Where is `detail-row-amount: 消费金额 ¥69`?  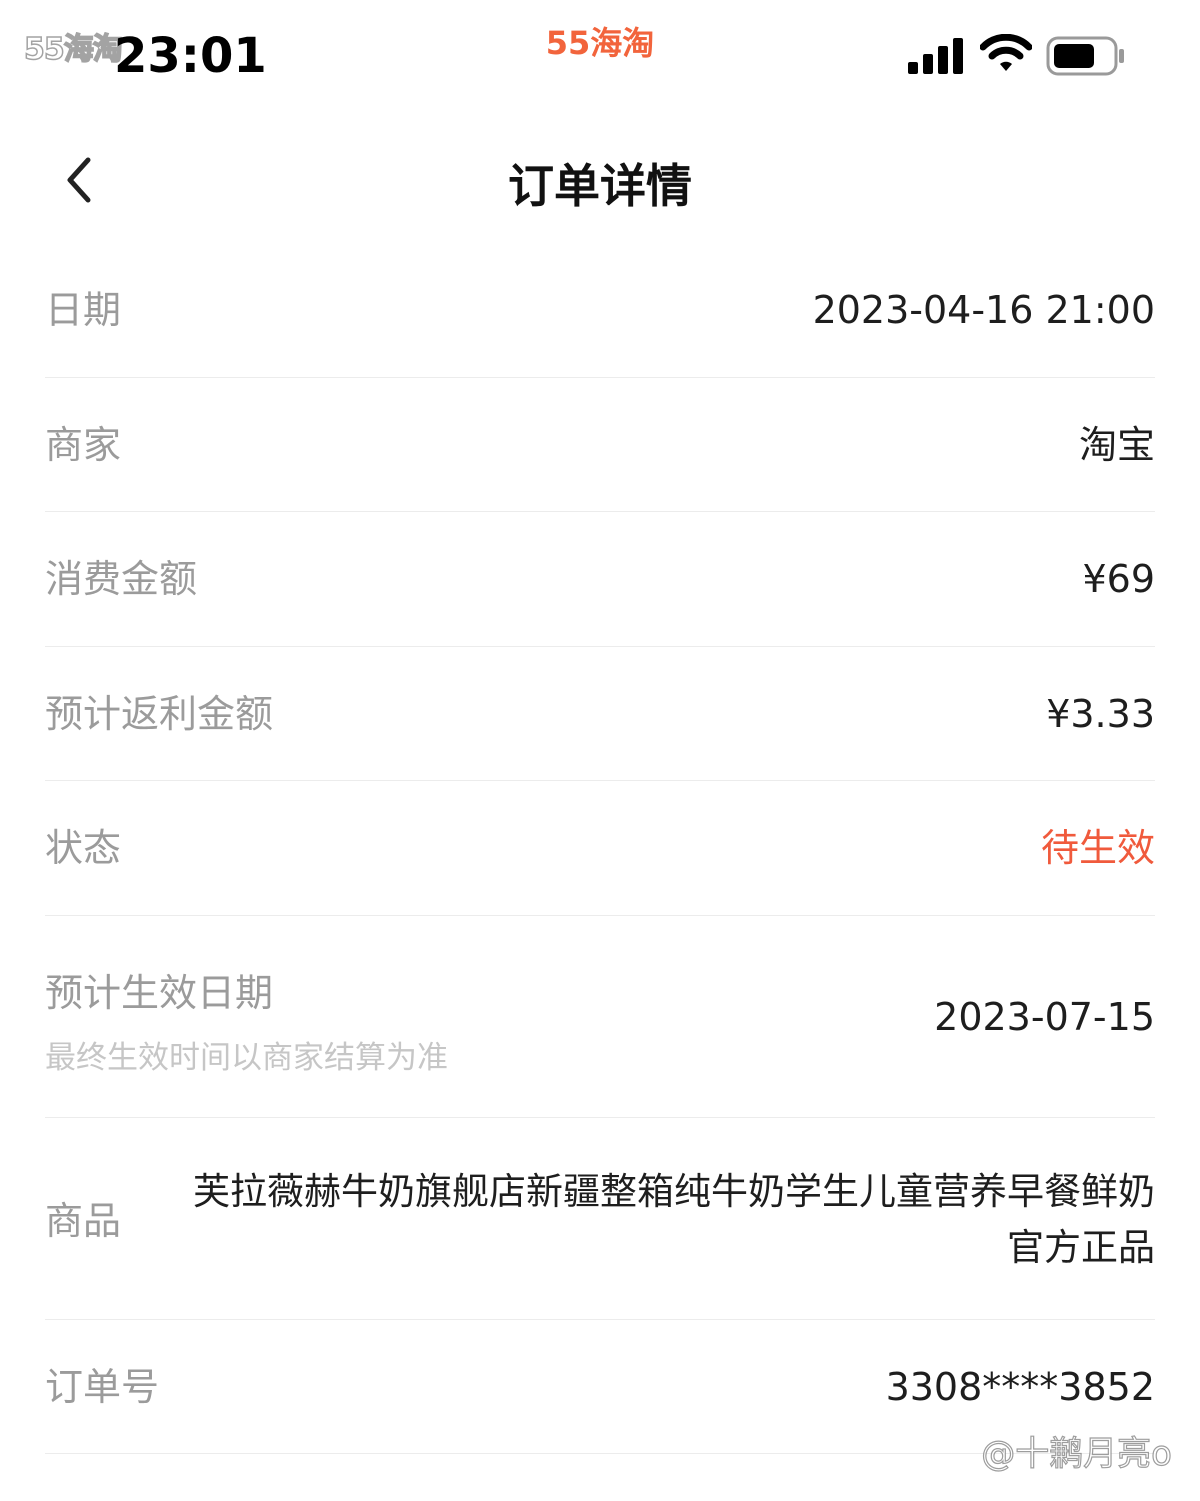 detail-row-amount: 消费金额 ¥69 is located at coordinates (600, 579).